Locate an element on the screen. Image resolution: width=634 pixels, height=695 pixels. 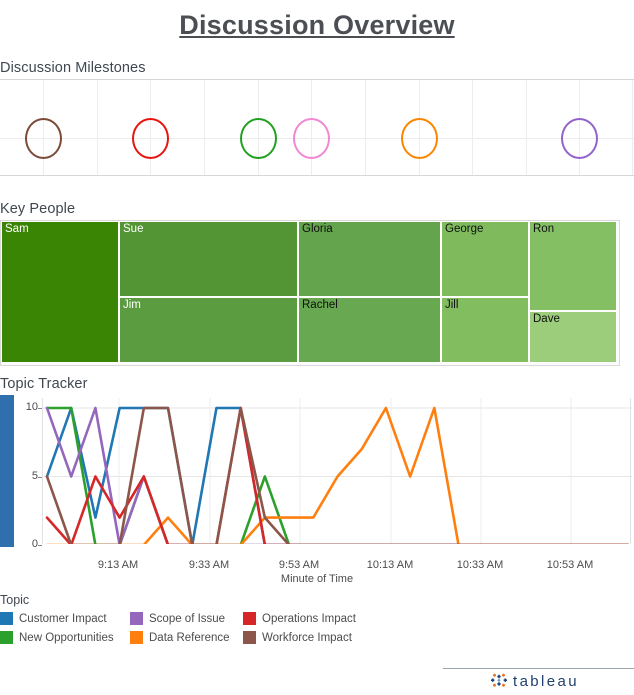
x-axis-tick-label: 10:13 AM is located at coordinates (390, 565).